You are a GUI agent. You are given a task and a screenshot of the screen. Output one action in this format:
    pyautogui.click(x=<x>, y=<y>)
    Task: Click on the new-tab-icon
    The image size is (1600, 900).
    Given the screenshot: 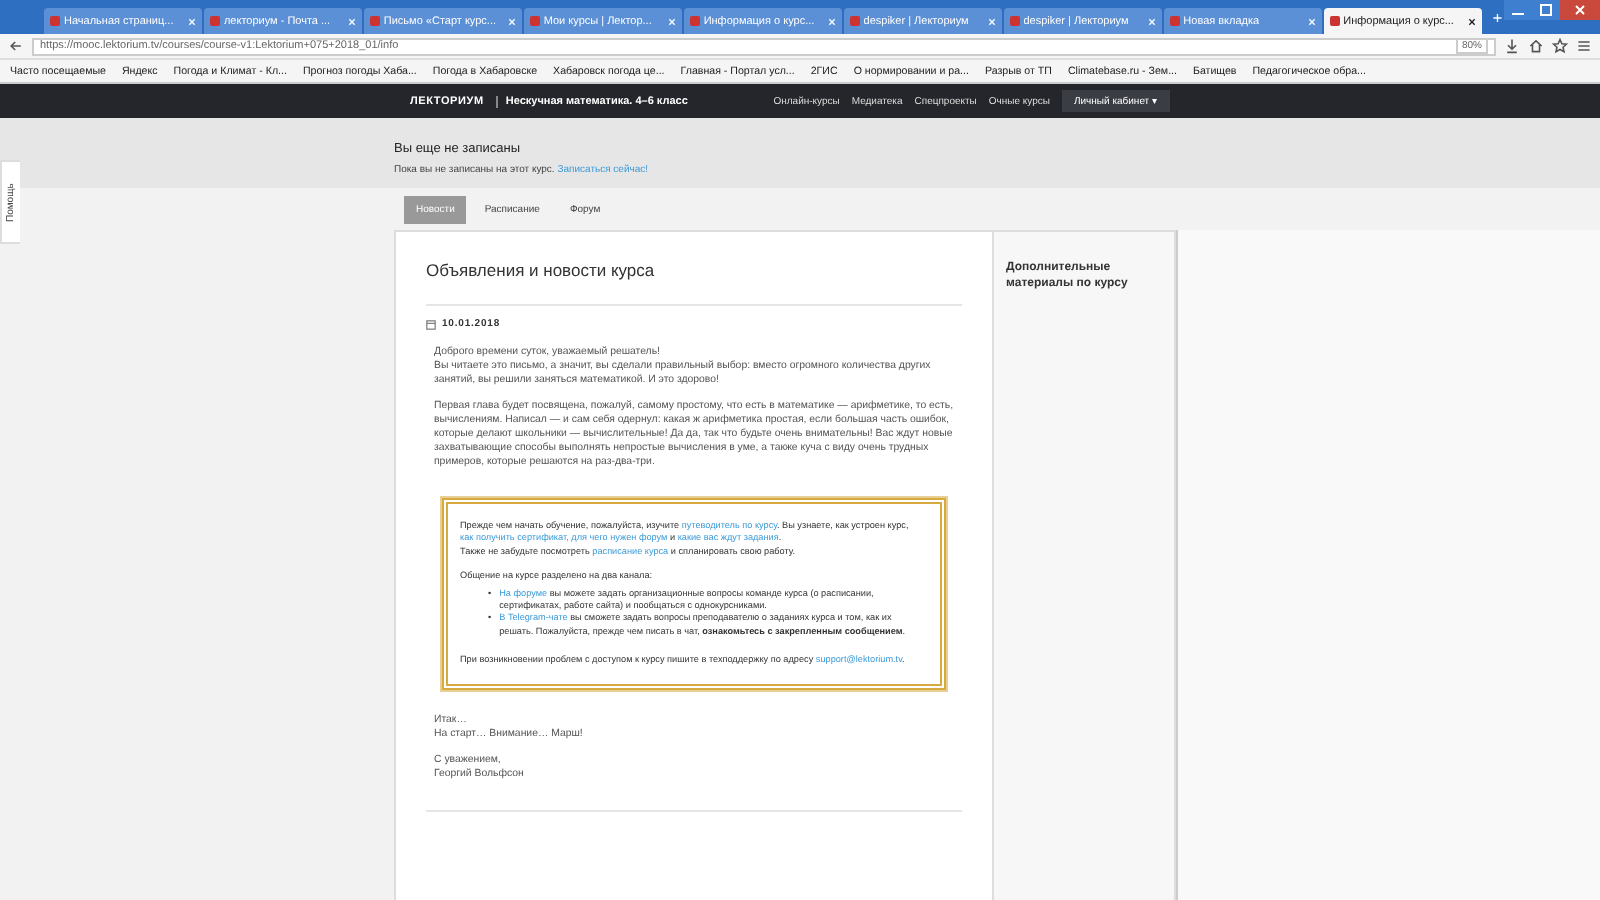 What is the action you would take?
    pyautogui.click(x=1497, y=17)
    